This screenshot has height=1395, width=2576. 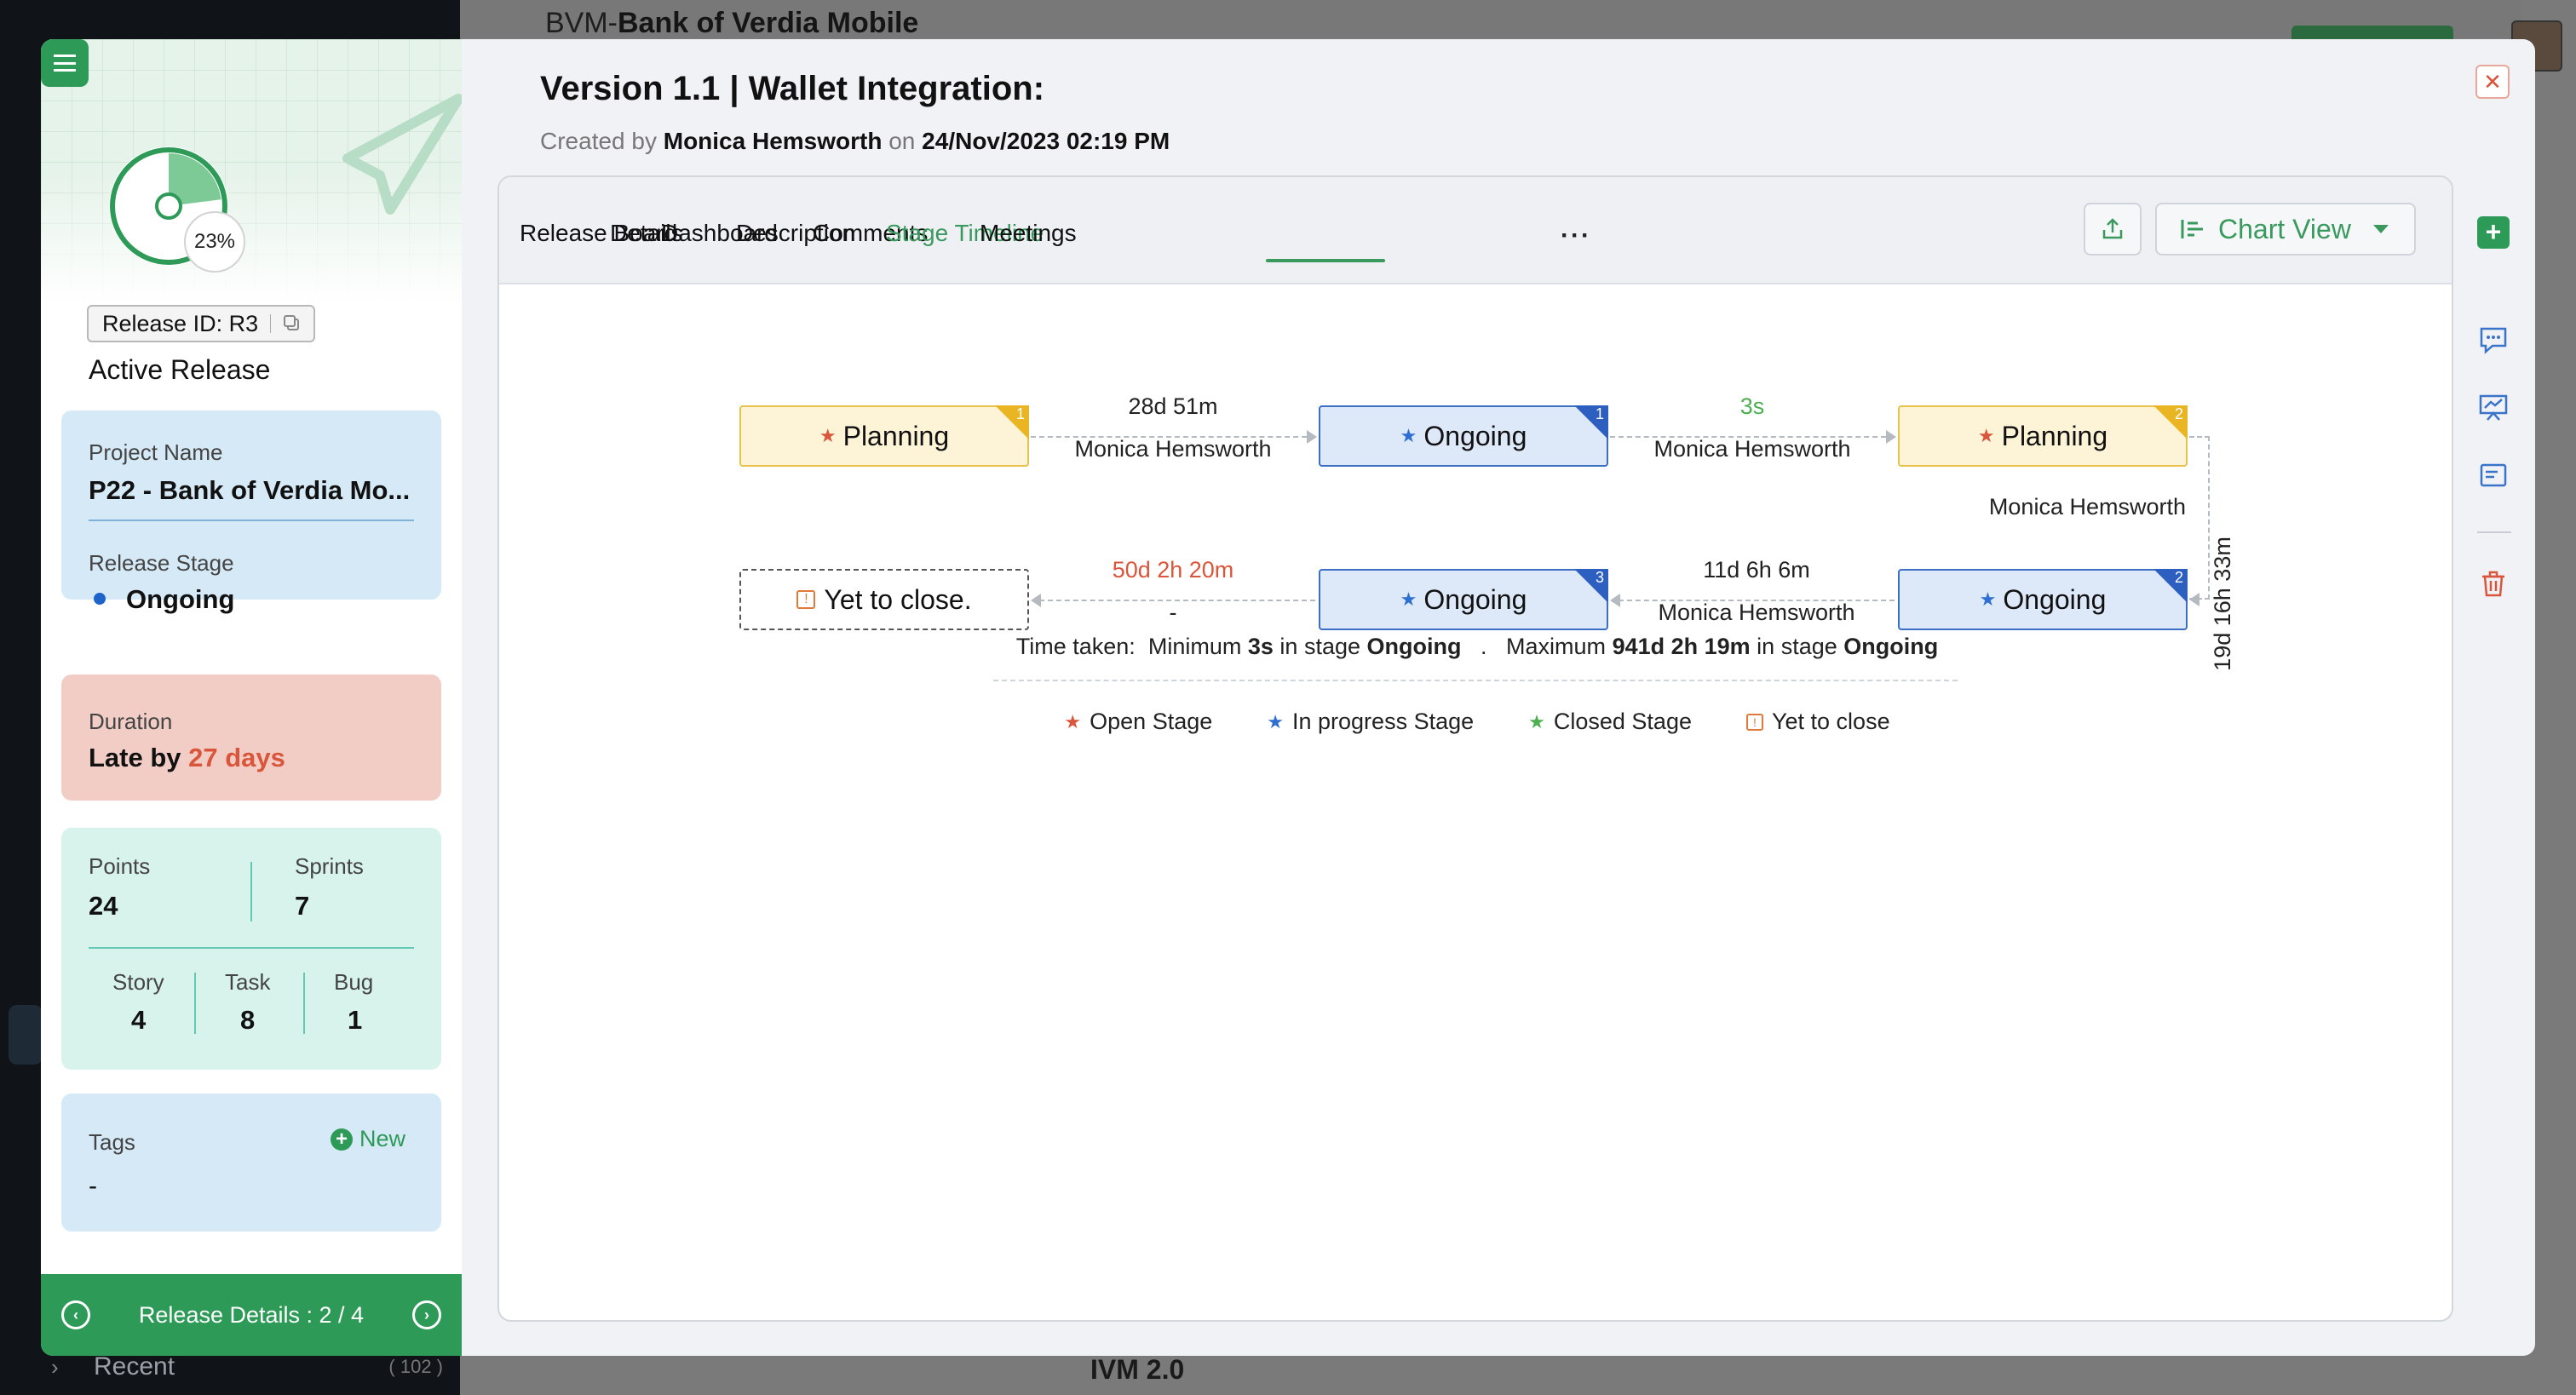 I want to click on tags-value: -, so click(x=93, y=1186).